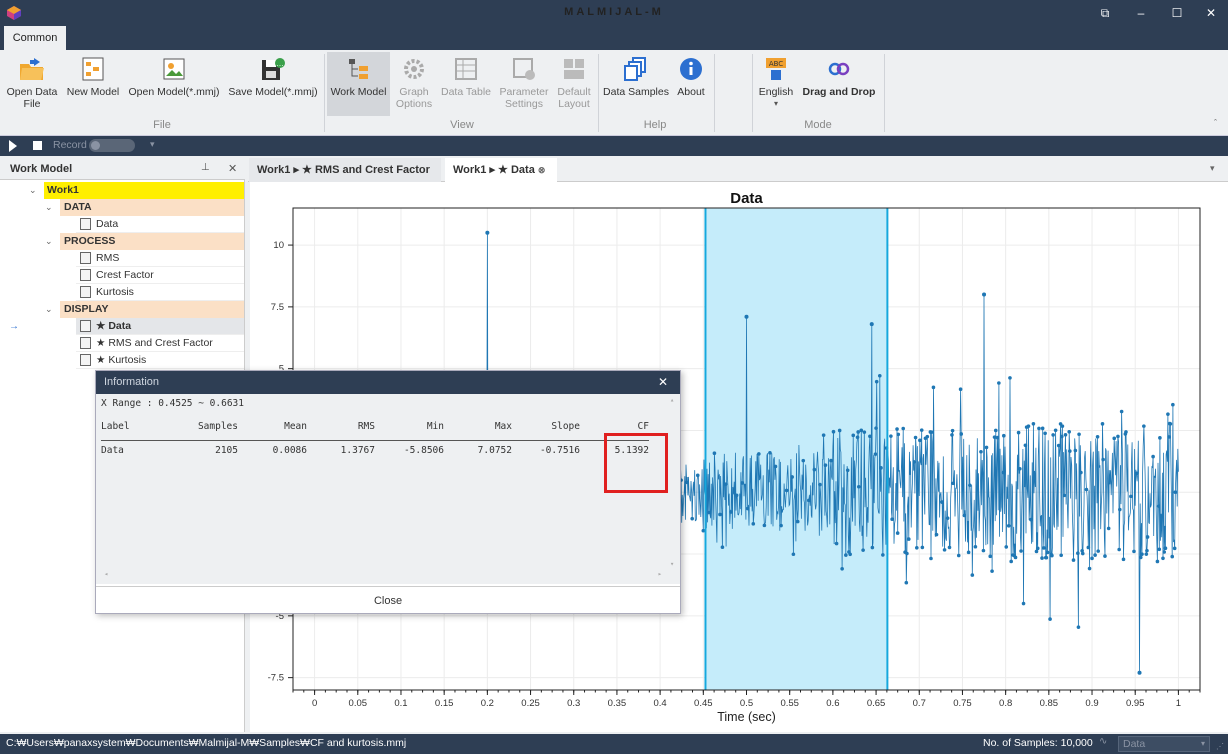 The image size is (1228, 754). Describe the element at coordinates (85, 343) in the screenshot. I see `chart-icon` at that location.